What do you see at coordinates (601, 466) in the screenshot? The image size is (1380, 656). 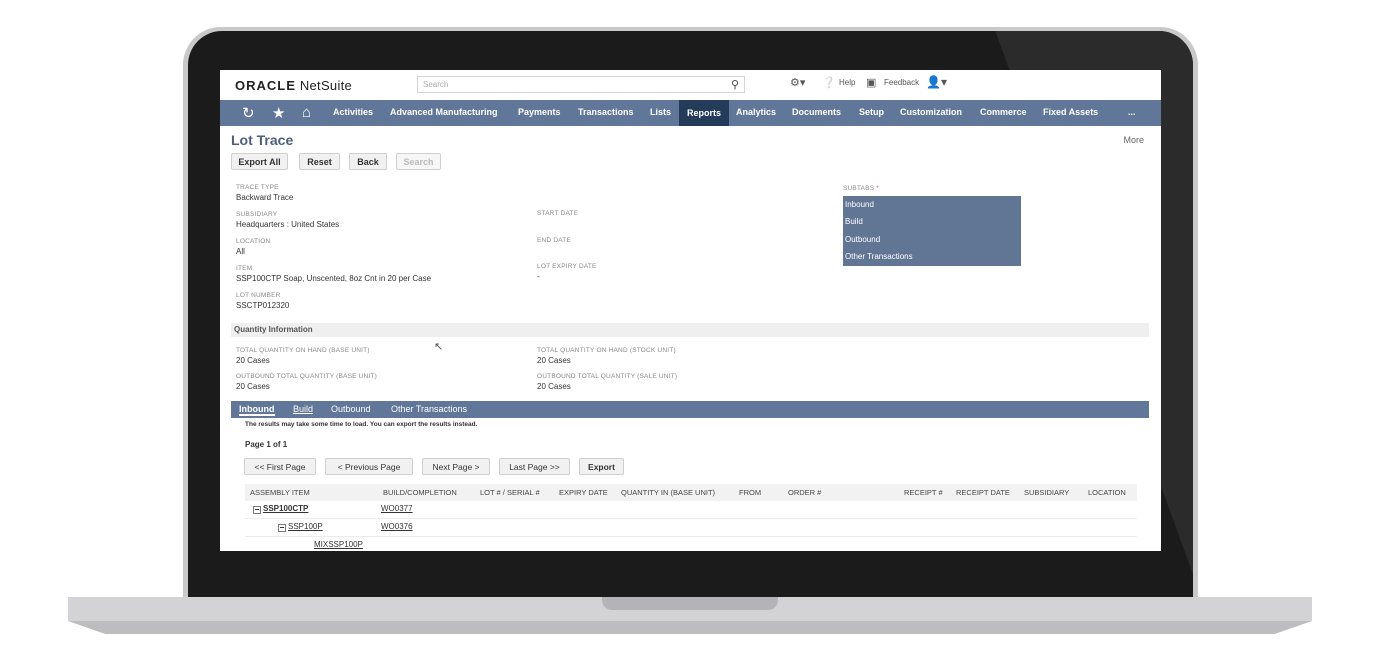 I see `export-button: Export` at bounding box center [601, 466].